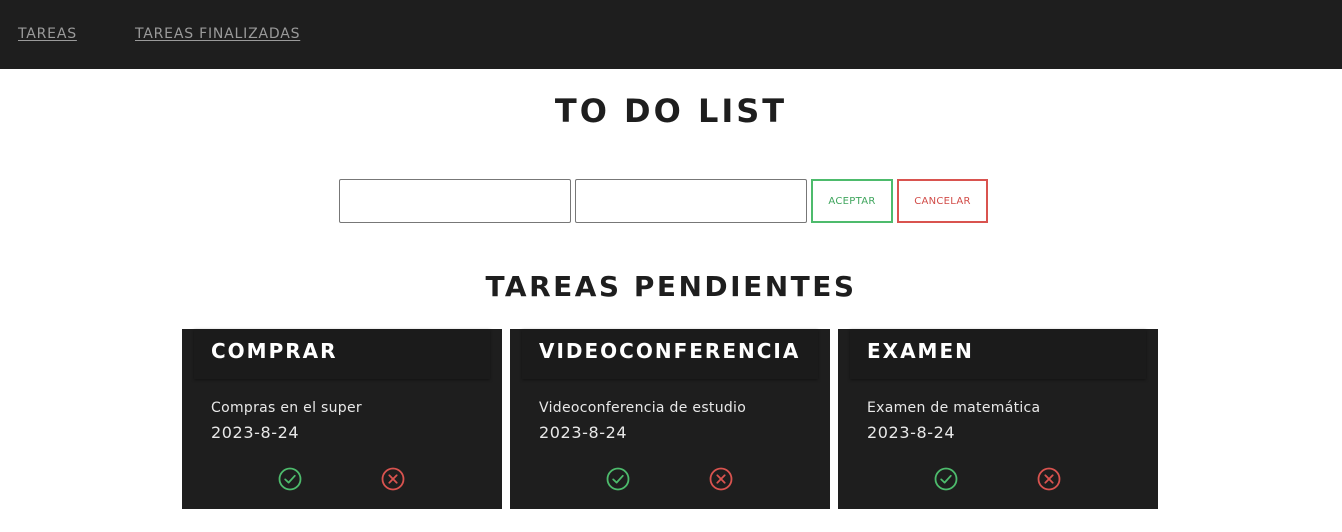 The width and height of the screenshot is (1342, 532). I want to click on cancel-button: CANCELAR, so click(942, 201).